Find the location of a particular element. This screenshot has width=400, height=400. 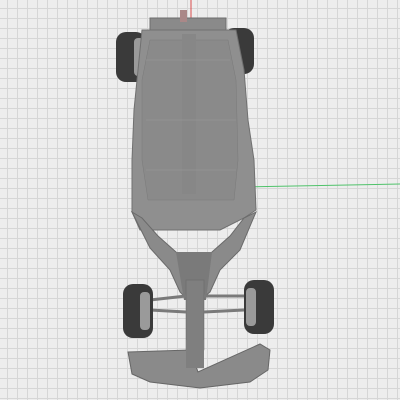

front-wing is located at coordinates (199, 364).